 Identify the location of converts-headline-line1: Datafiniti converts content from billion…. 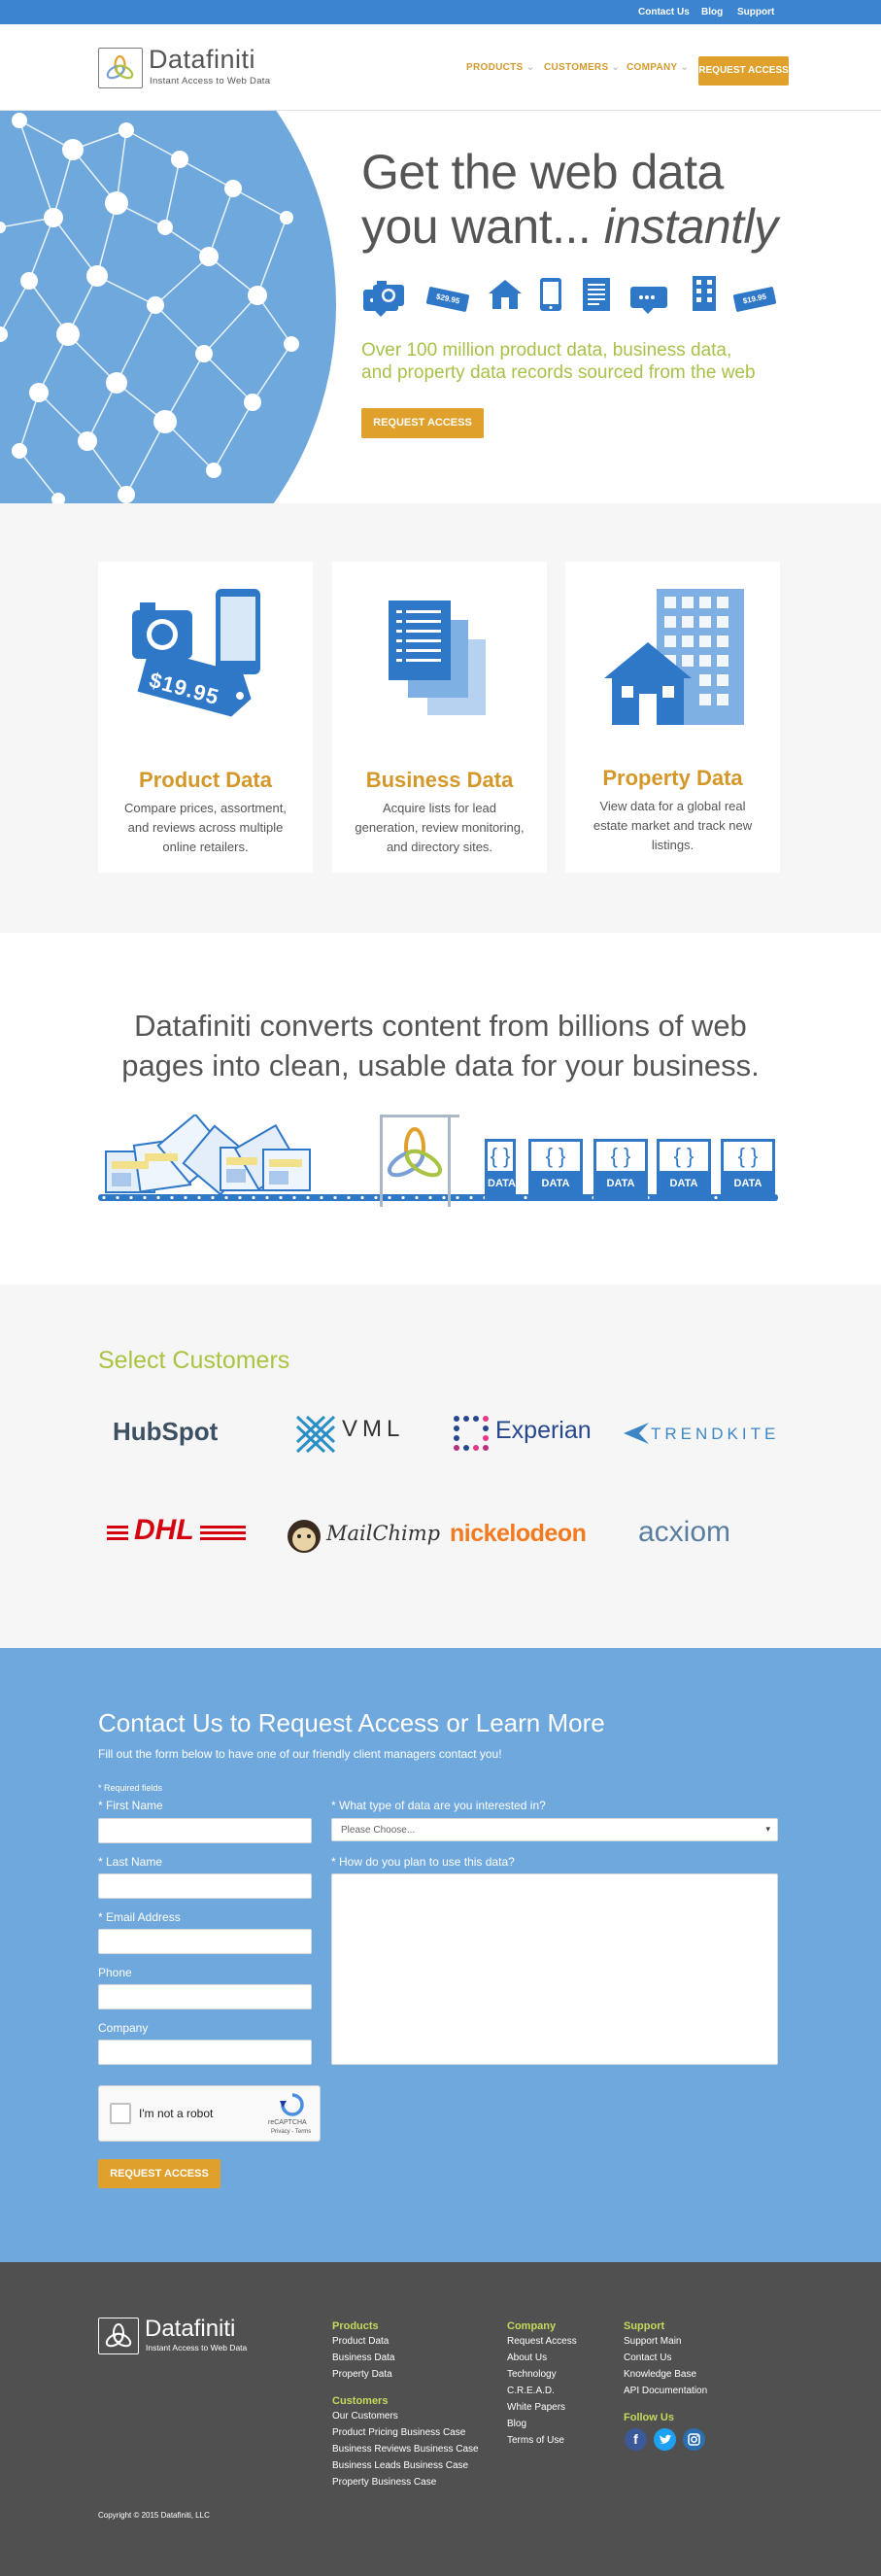
(440, 1026).